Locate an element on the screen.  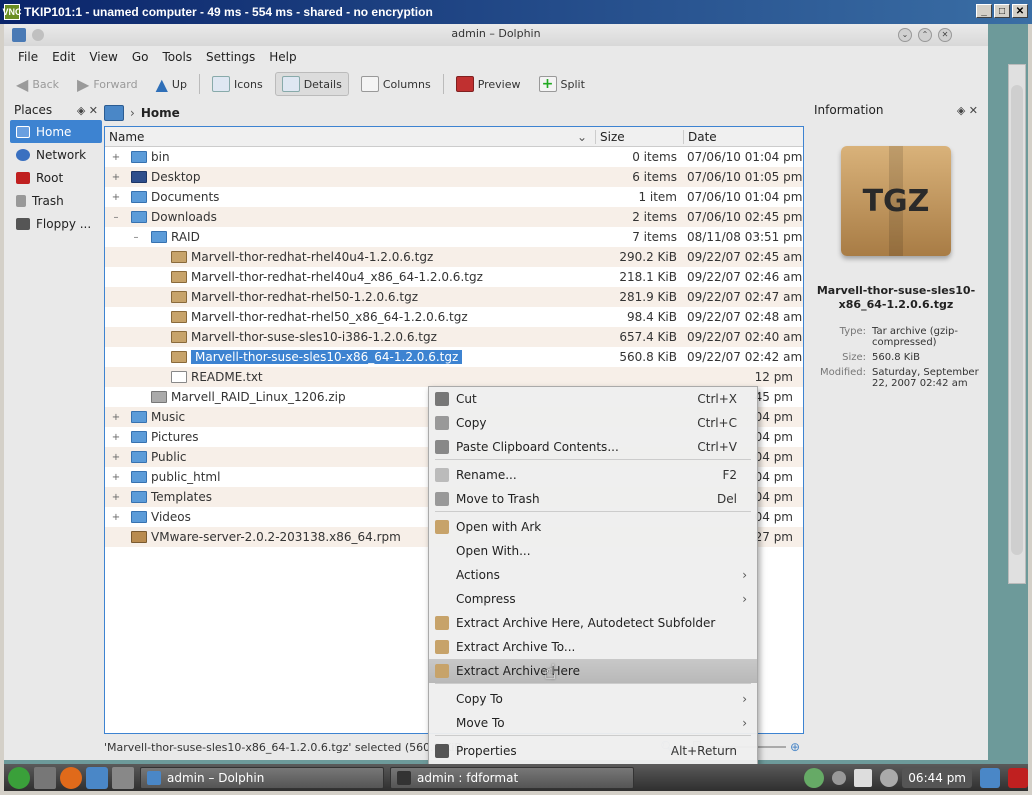
clipboard-icon is located at coordinates (863, 777).